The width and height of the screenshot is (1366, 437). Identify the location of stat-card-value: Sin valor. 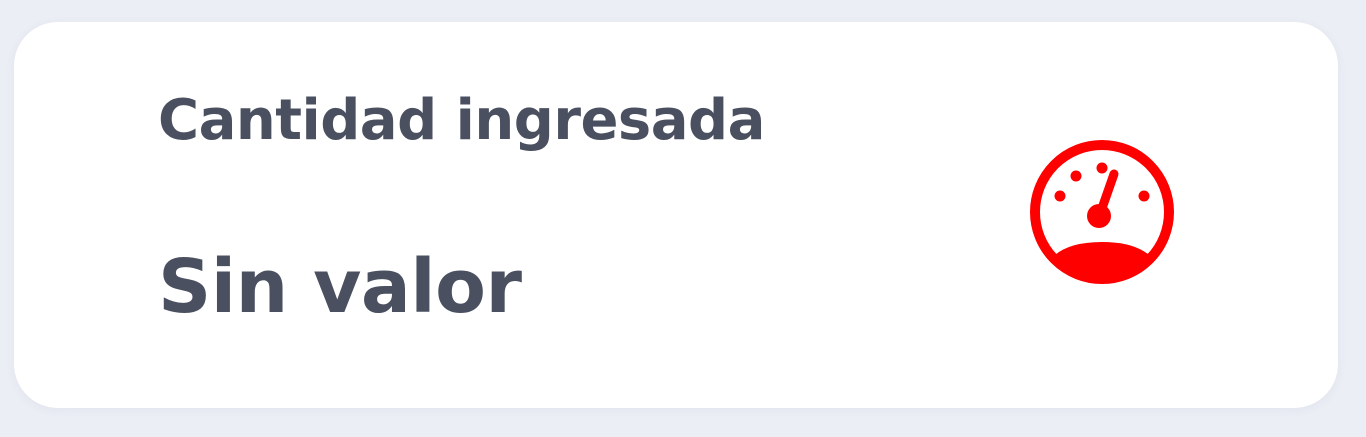
(340, 287).